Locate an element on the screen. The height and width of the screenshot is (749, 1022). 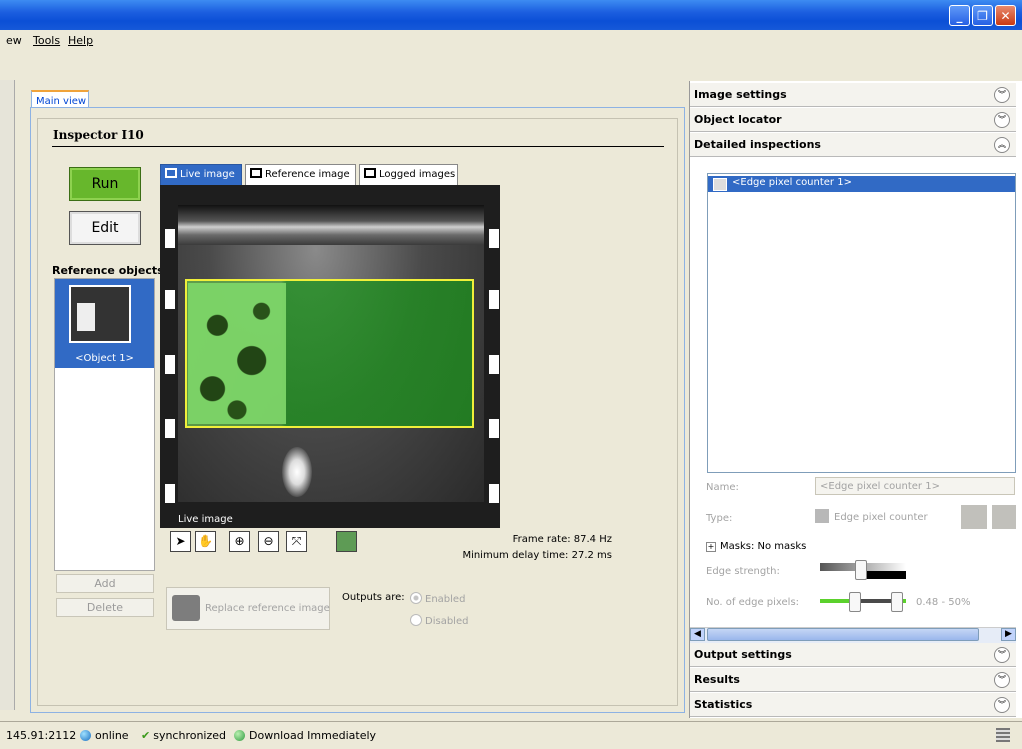
zoom-in-icon: ⊕ is located at coordinates (239, 541).